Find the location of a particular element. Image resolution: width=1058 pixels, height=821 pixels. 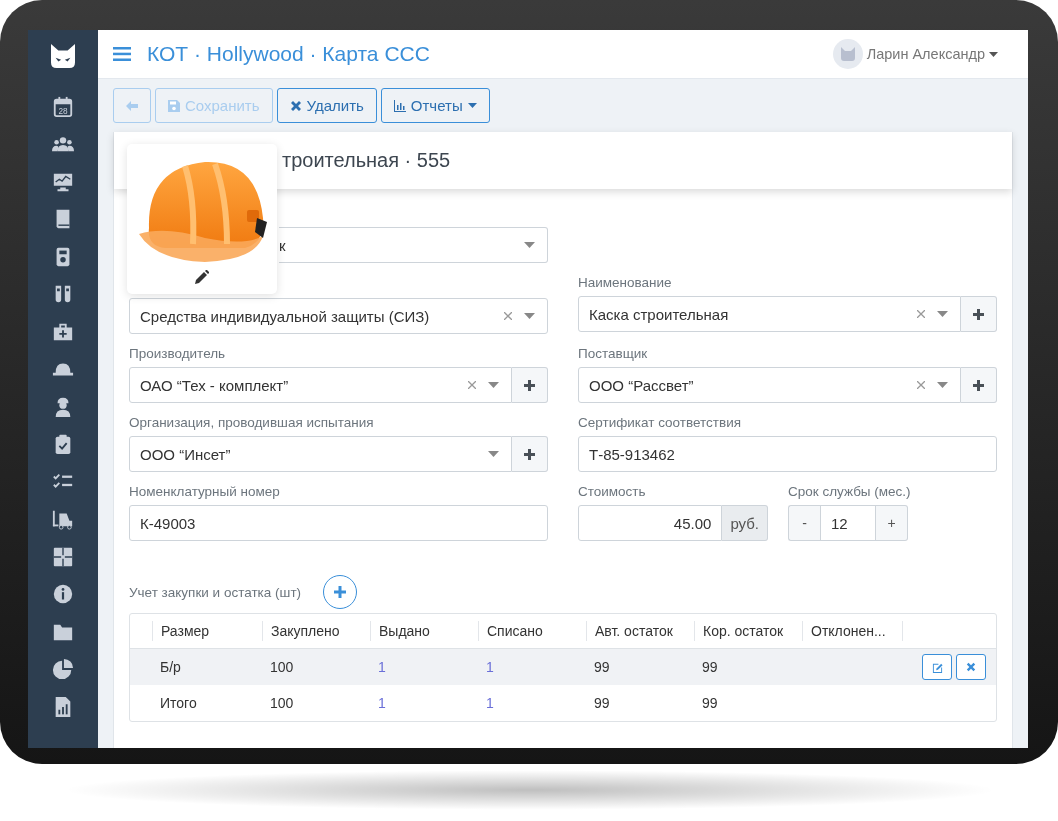

edit-icon is located at coordinates (937, 667).